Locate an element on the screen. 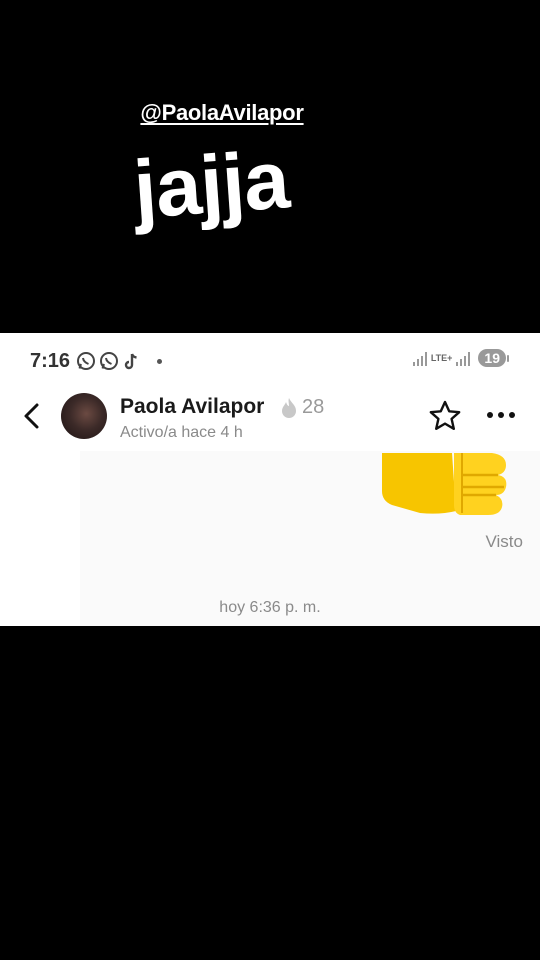 This screenshot has height=960, width=540. mention-text: @PaolaAvilapor is located at coordinates (221, 113).